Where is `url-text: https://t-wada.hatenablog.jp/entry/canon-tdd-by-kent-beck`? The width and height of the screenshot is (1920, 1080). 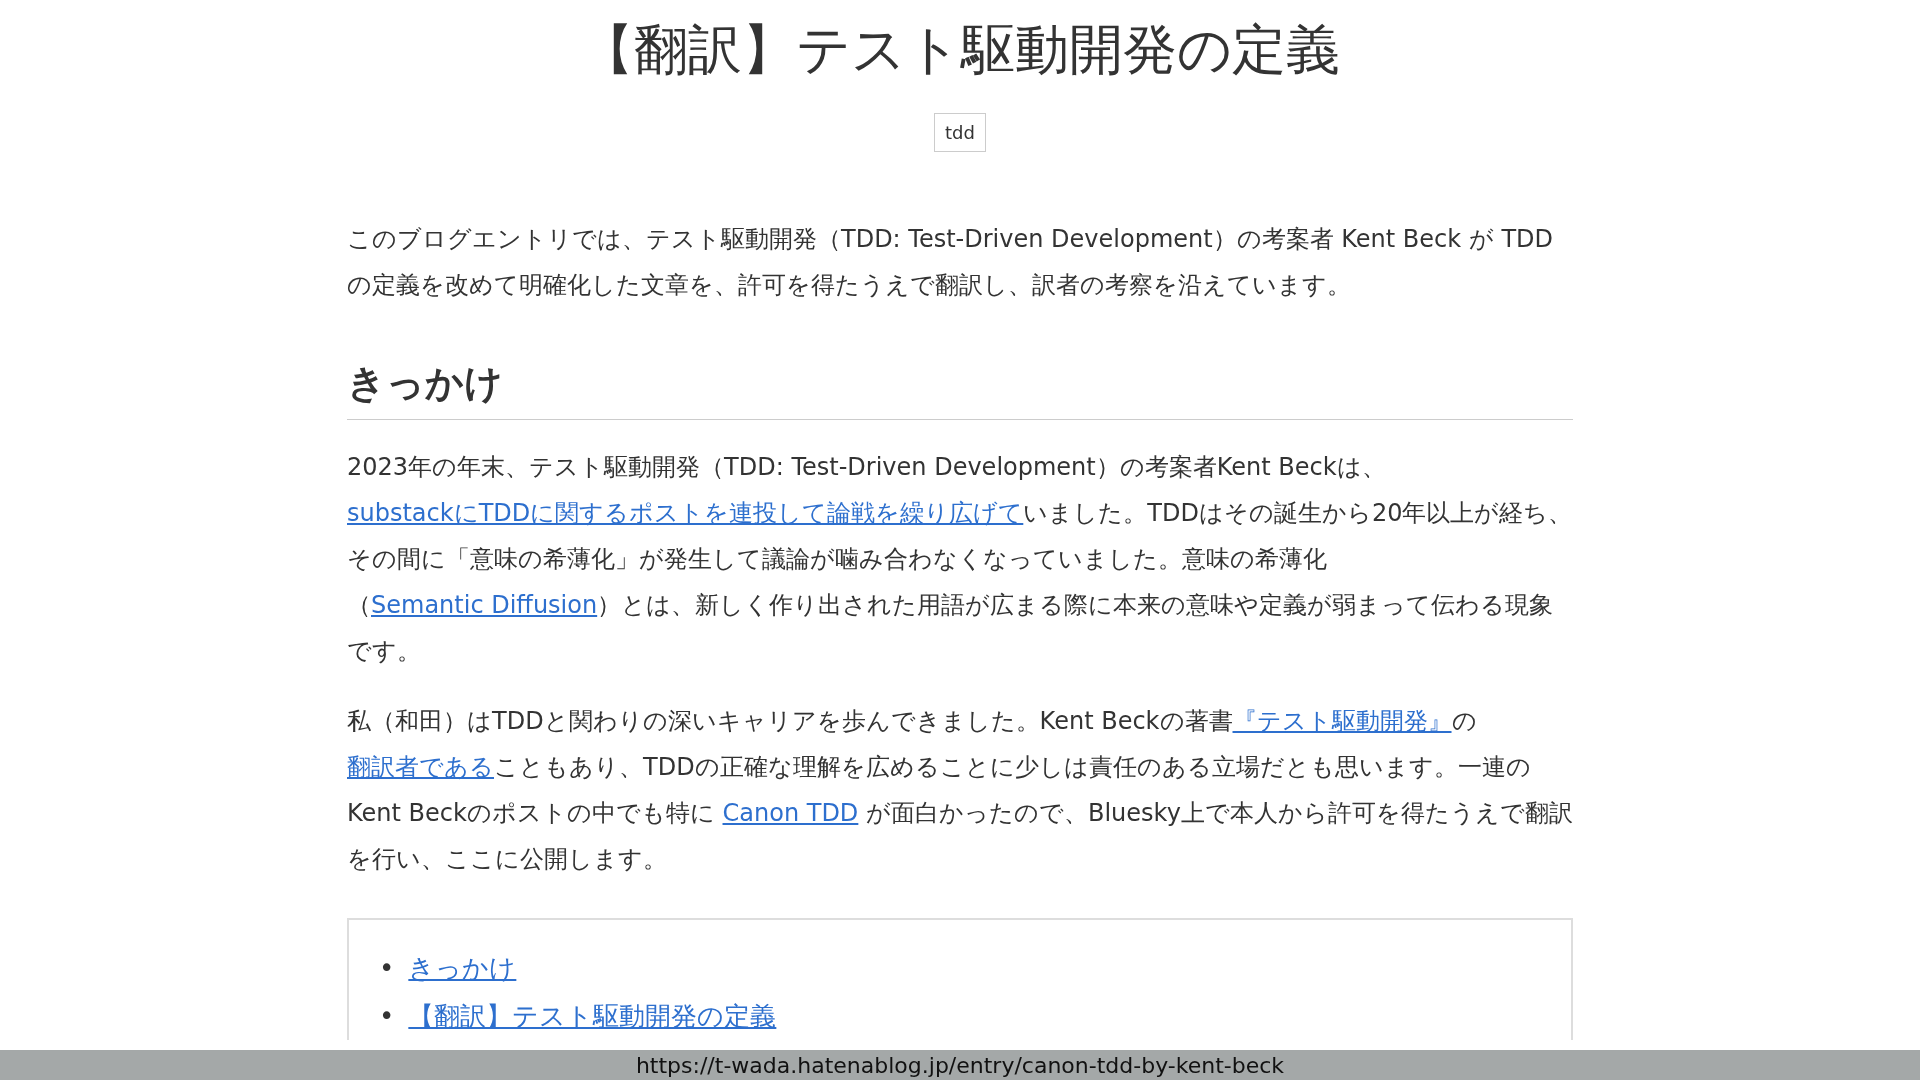 url-text: https://t-wada.hatenablog.jp/entry/canon-tdd-by-kent-beck is located at coordinates (960, 1065).